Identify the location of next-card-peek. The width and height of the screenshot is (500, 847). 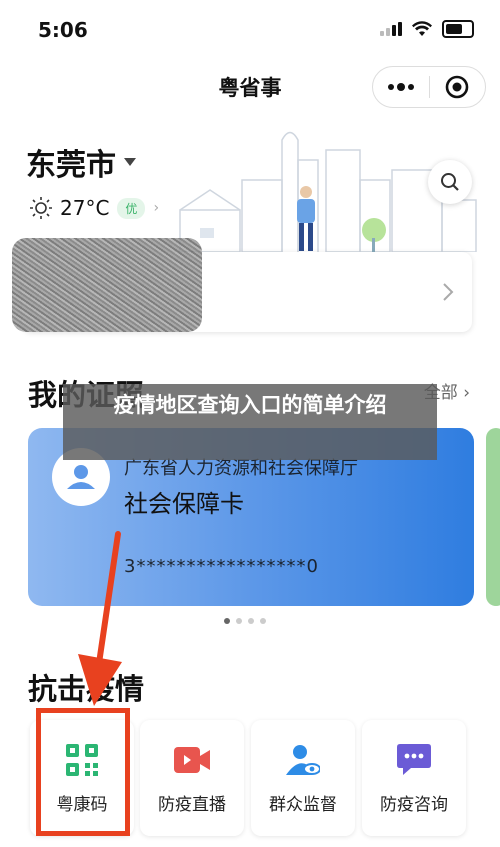
(493, 517).